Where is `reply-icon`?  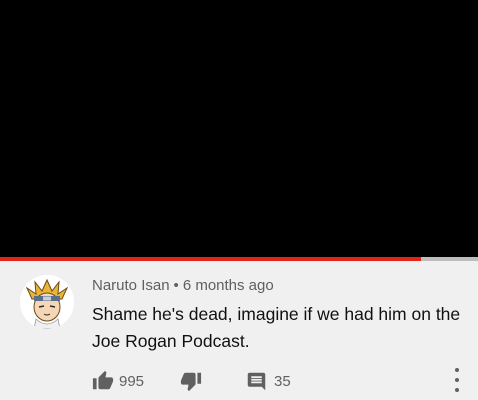 reply-icon is located at coordinates (256, 381).